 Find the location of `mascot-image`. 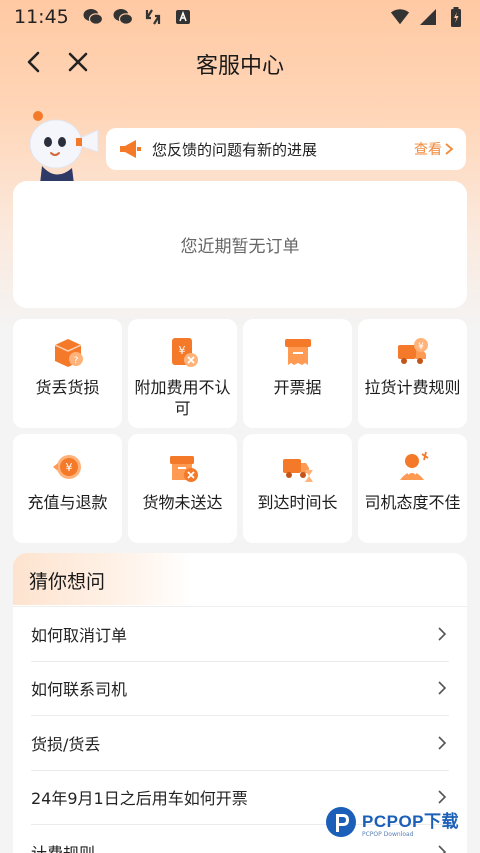

mascot-image is located at coordinates (62, 146).